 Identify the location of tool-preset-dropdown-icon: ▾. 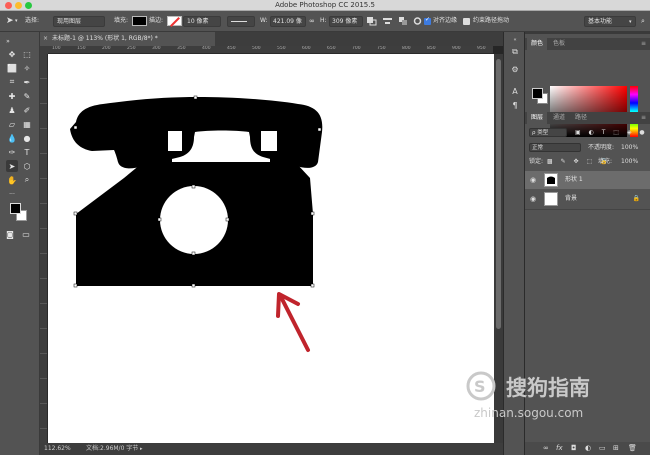
(16, 21).